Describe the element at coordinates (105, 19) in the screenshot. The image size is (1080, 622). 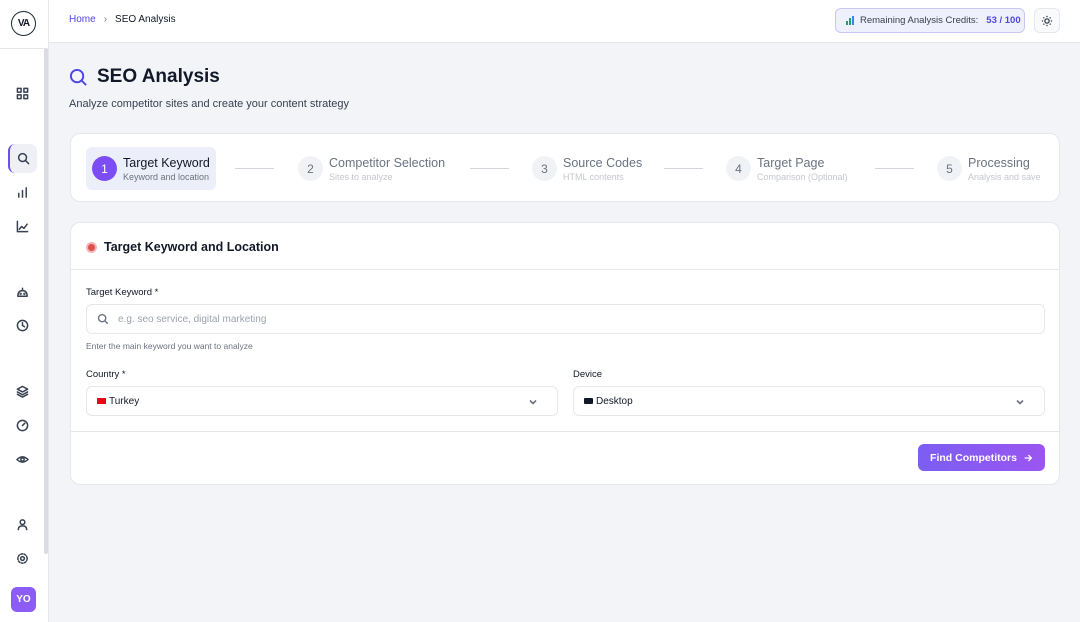
I see `chevron-right-icon: ›` at that location.